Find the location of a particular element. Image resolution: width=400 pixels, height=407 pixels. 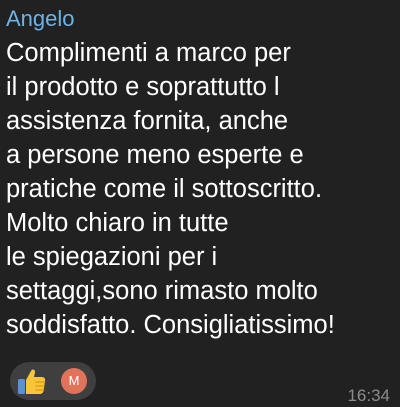

reactor-avatar: M is located at coordinates (74, 381).